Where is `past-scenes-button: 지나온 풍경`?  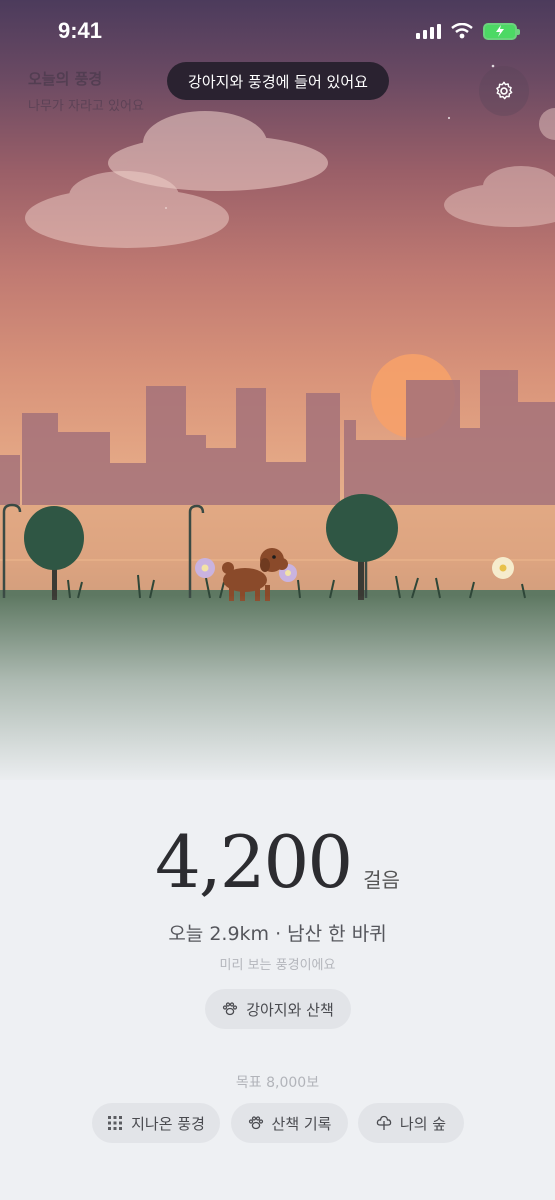 past-scenes-button: 지나온 풍경 is located at coordinates (156, 1123).